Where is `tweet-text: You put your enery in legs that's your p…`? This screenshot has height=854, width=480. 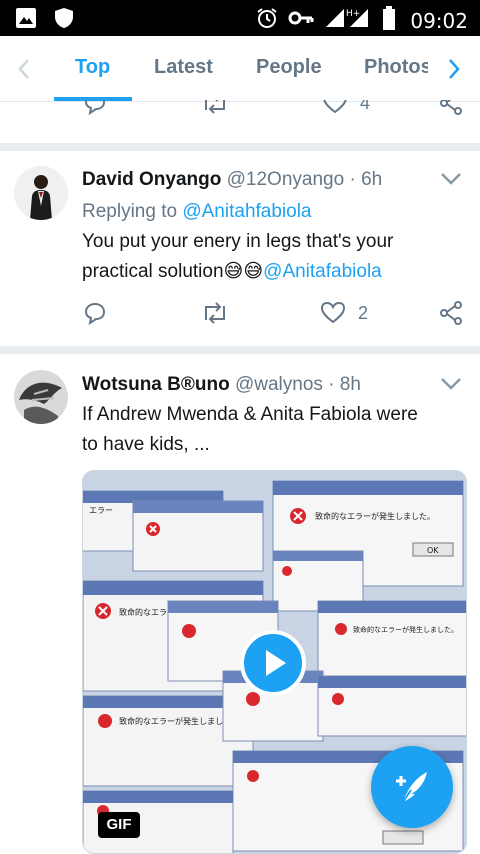 tweet-text: You put your enery in legs that's your p… is located at coordinates (272, 257).